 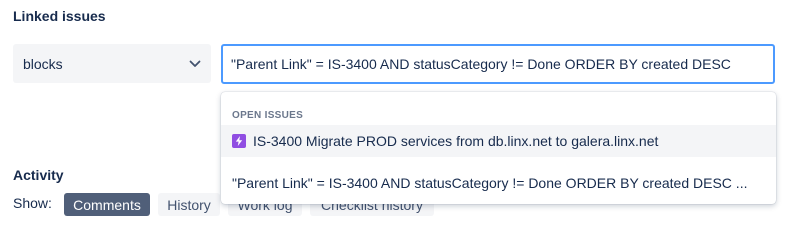 What do you see at coordinates (195, 63) in the screenshot?
I see `chevron-down-icon` at bounding box center [195, 63].